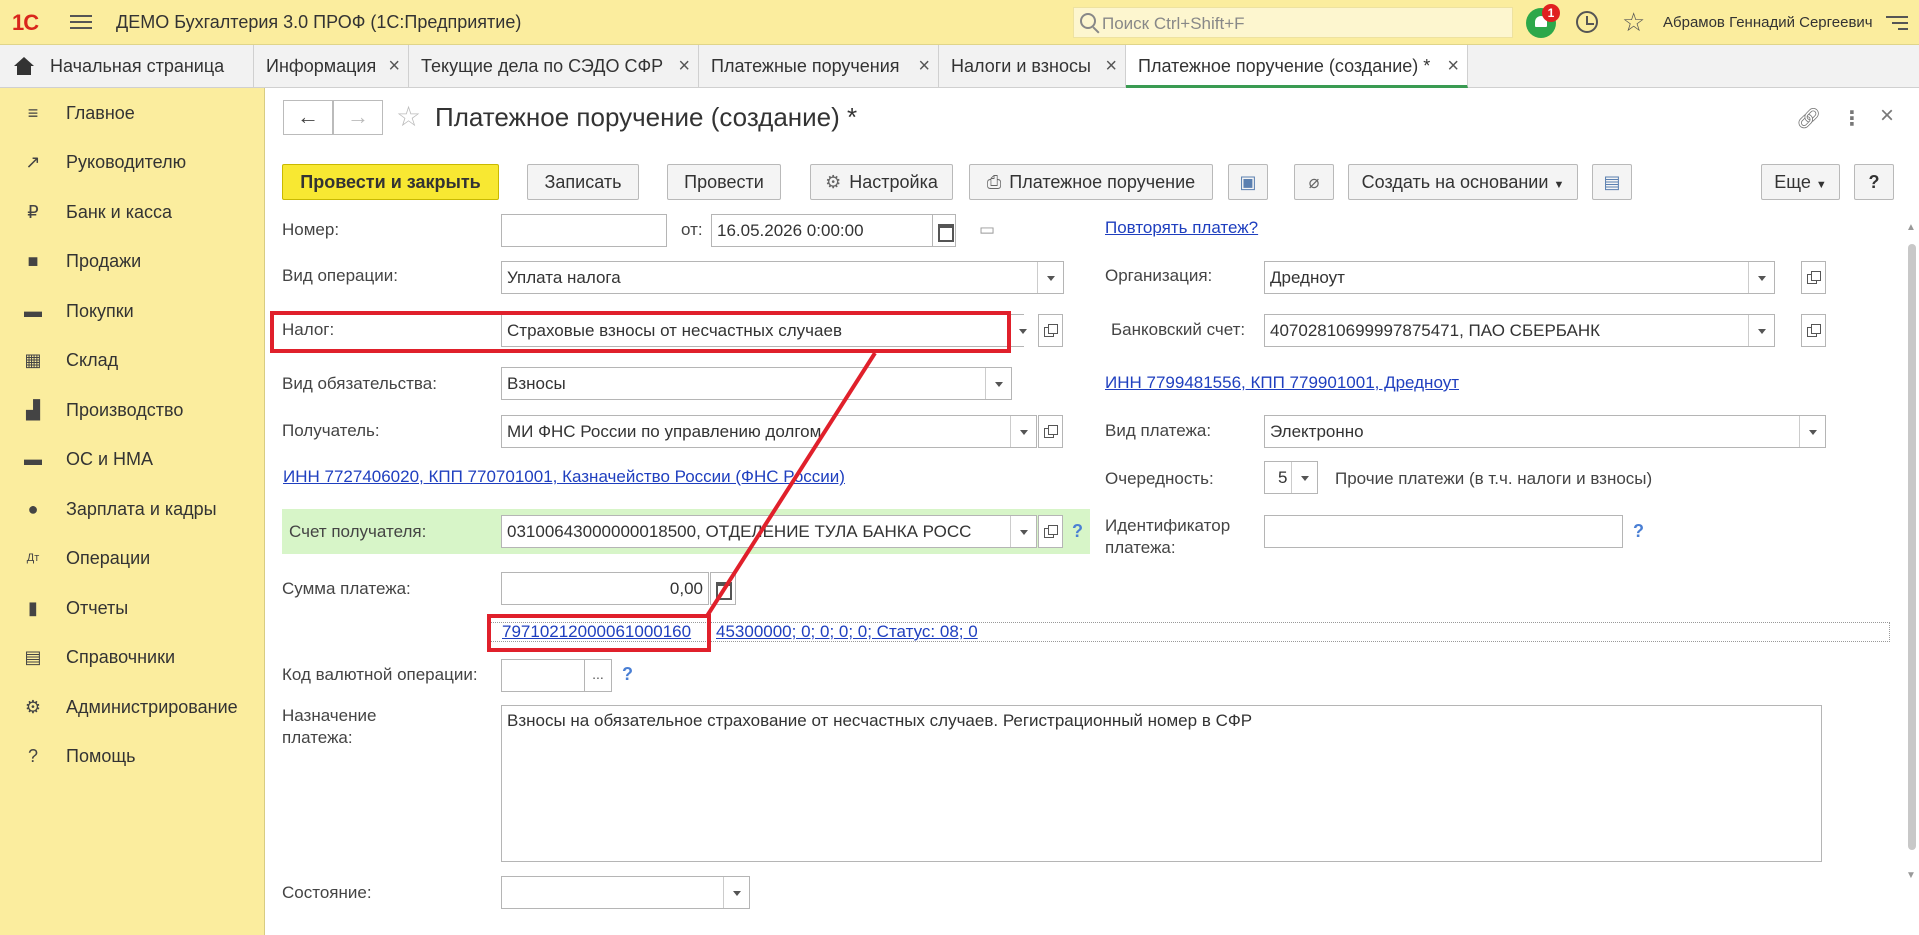 The width and height of the screenshot is (1919, 935). I want to click on annotation-line, so click(791, 484).